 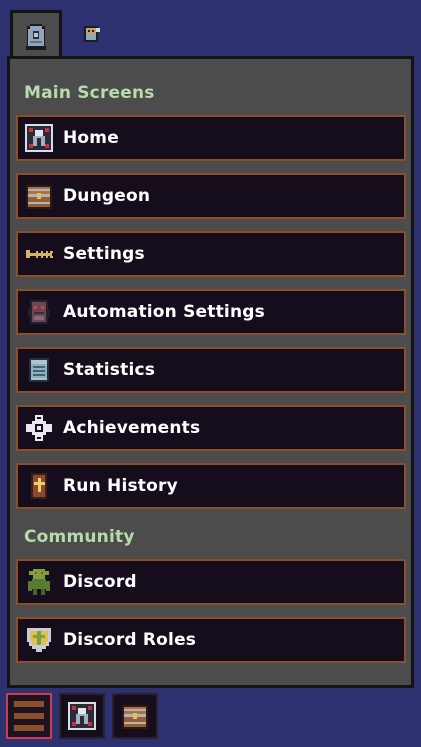 What do you see at coordinates (39, 370) in the screenshot?
I see `scroll-icon` at bounding box center [39, 370].